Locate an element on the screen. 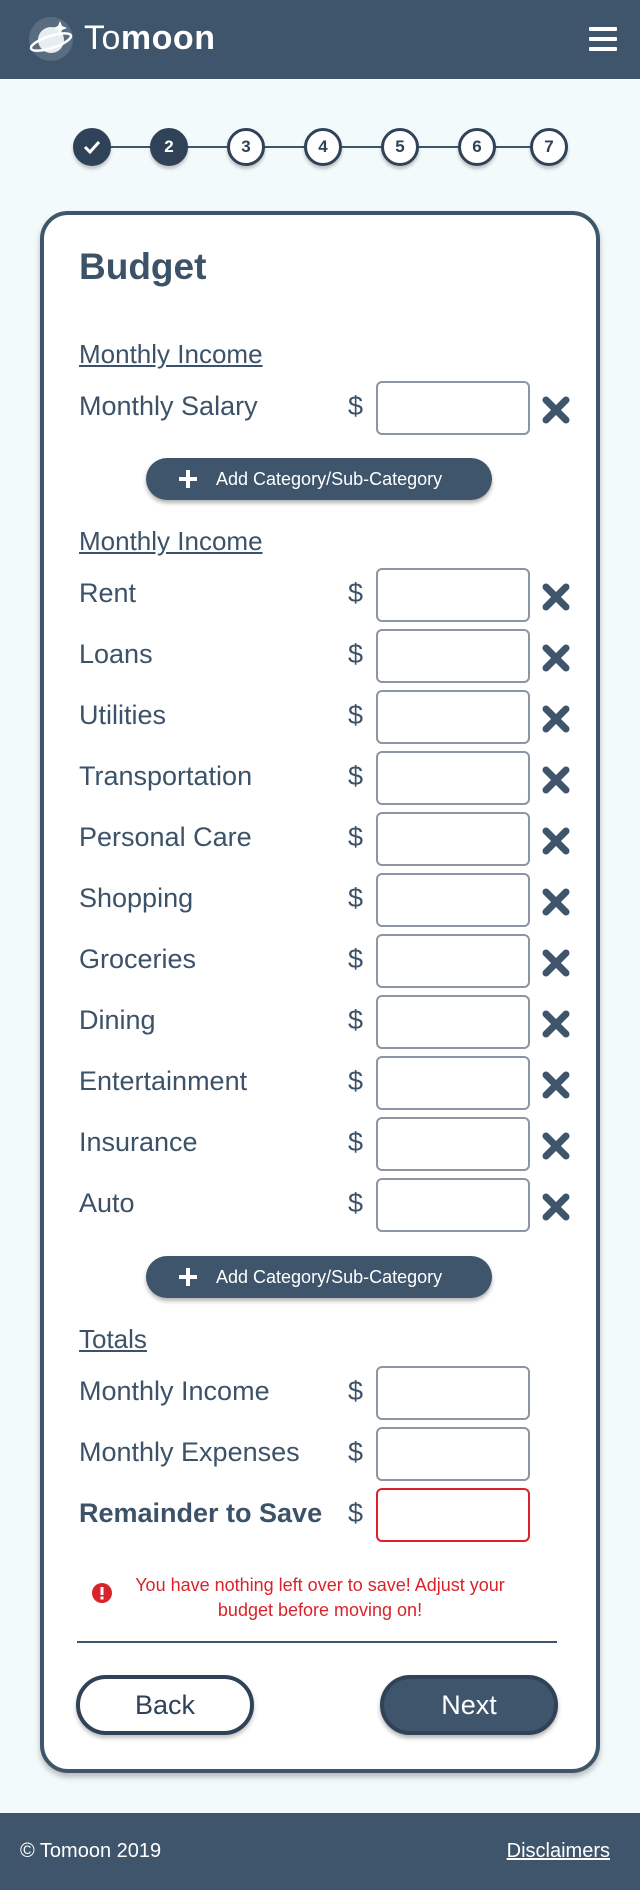  brand-name: Tomoon is located at coordinates (149, 38).